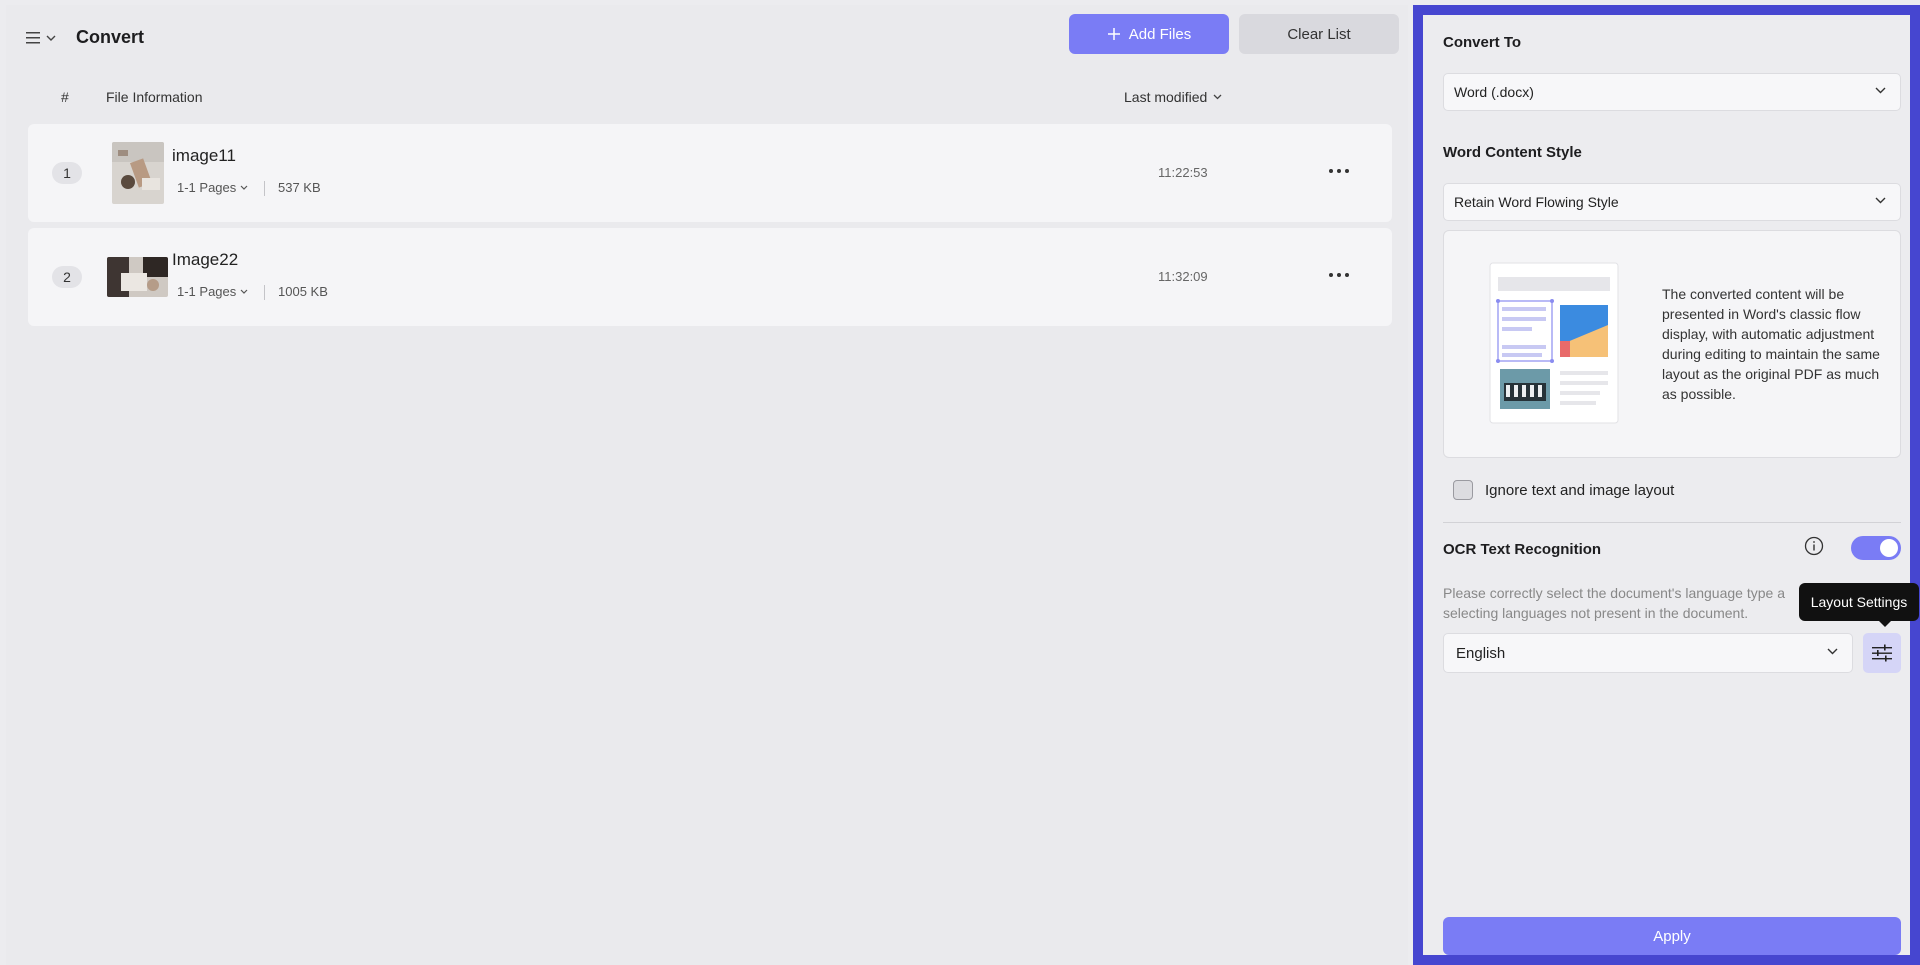 Image resolution: width=1920 pixels, height=965 pixels. I want to click on apply-button: Apply, so click(1672, 936).